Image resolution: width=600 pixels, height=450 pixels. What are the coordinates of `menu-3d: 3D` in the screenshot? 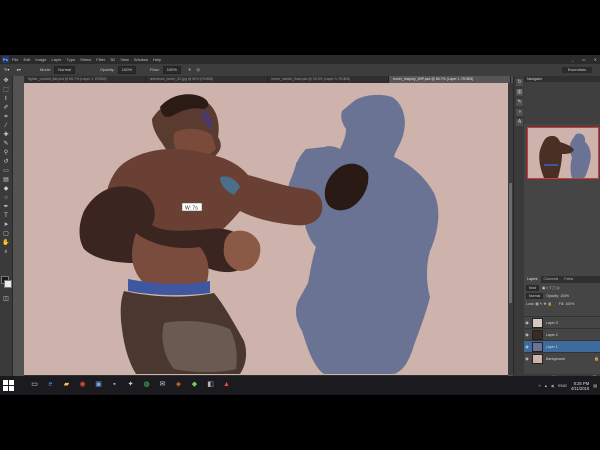 It's located at (112, 59).